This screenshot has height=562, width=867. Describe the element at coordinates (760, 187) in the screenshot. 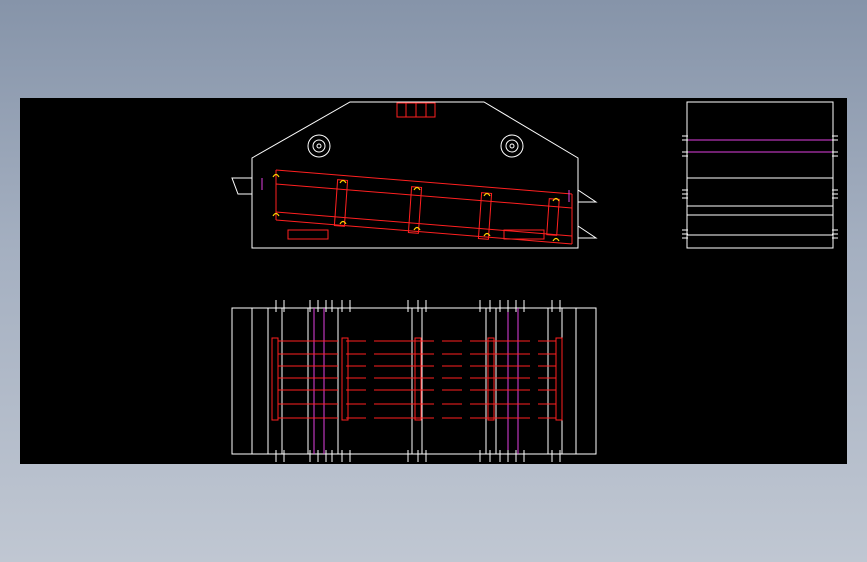

I see `end-view-bolts` at that location.